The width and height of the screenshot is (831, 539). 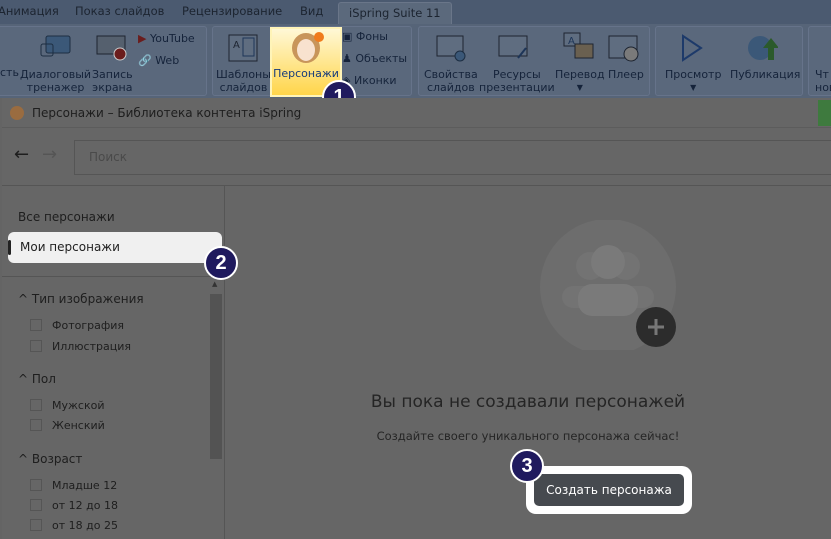 What do you see at coordinates (609, 490) in the screenshot?
I see `create-character-button: Создать персонажа` at bounding box center [609, 490].